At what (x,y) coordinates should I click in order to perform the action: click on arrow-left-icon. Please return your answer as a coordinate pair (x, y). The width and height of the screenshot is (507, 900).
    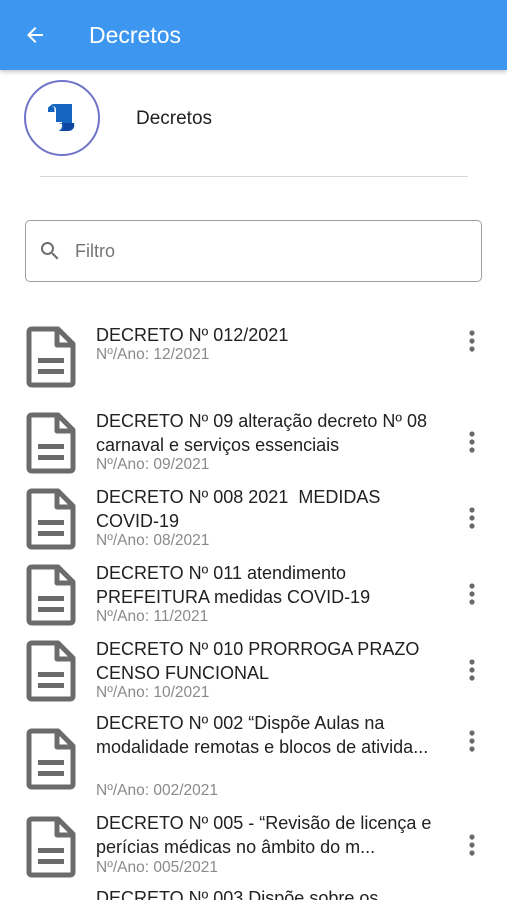
    Looking at the image, I should click on (35, 35).